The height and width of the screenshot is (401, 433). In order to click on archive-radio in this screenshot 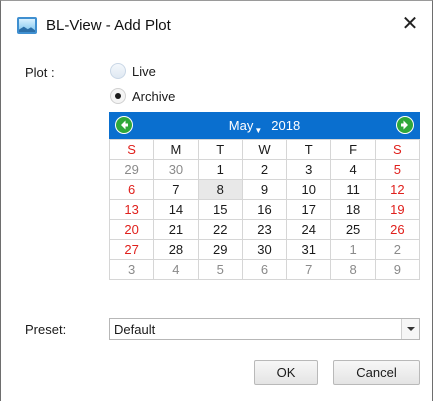, I will do `click(118, 96)`.